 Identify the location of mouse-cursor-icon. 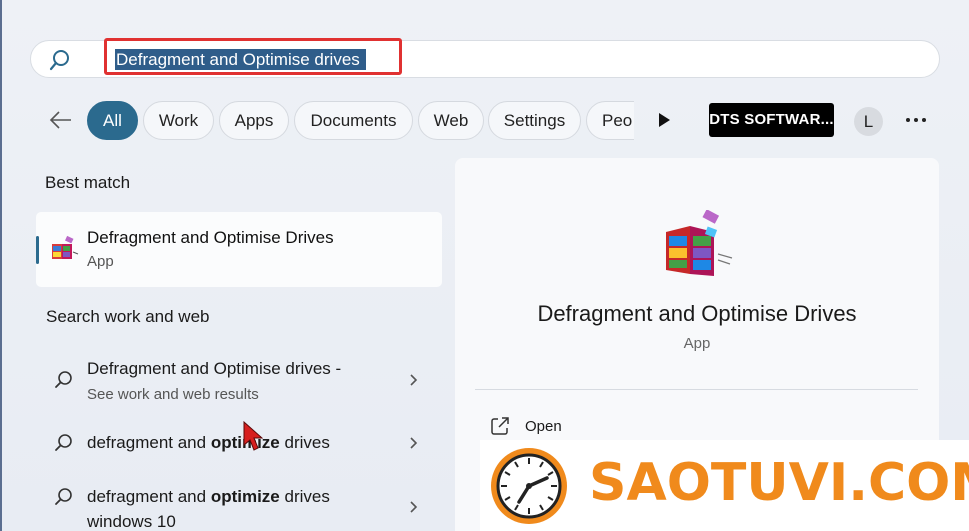
(253, 436).